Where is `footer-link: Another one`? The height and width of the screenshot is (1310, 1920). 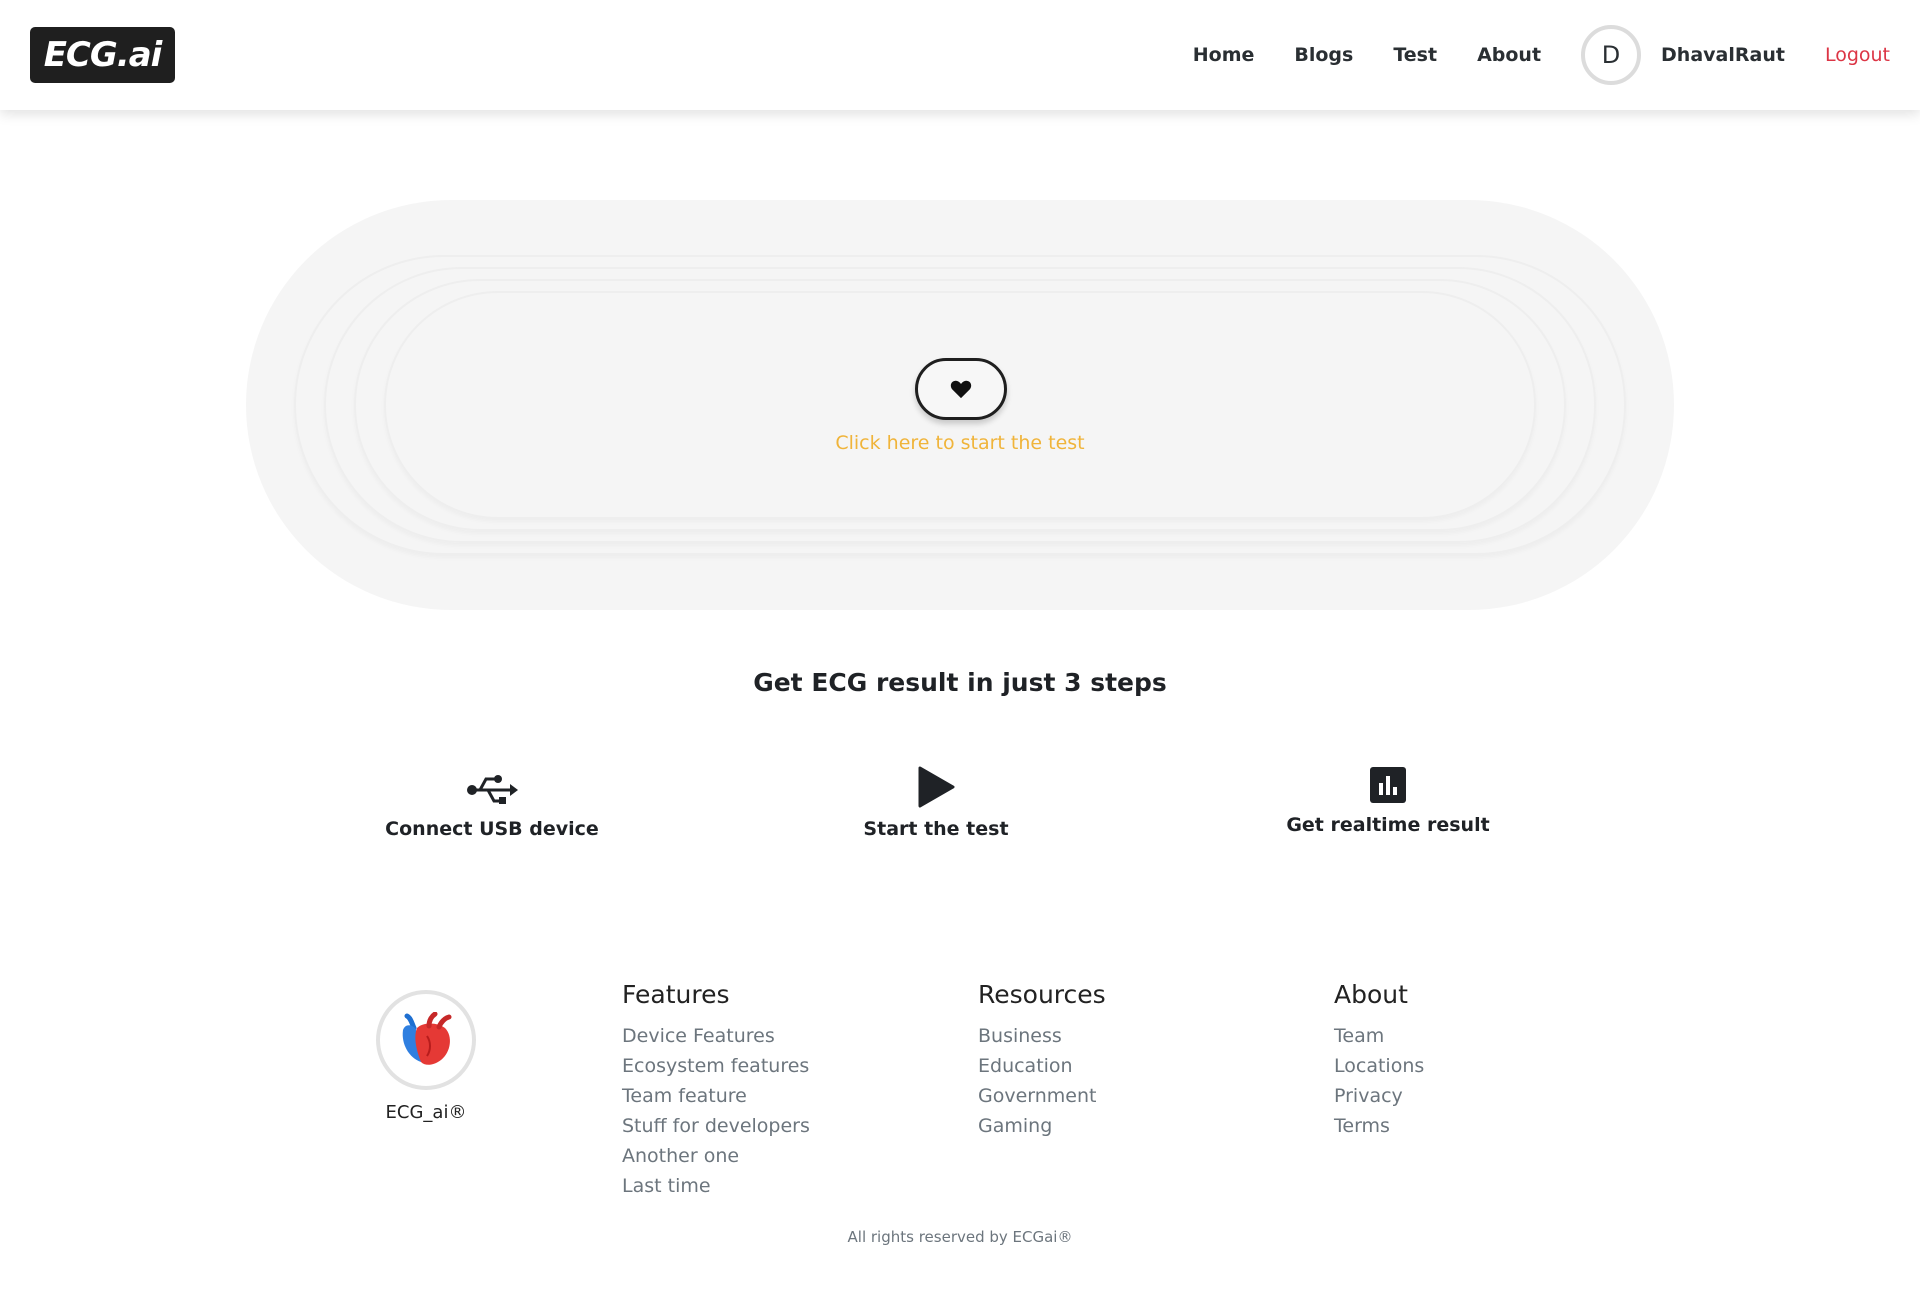
footer-link: Another one is located at coordinates (716, 1156).